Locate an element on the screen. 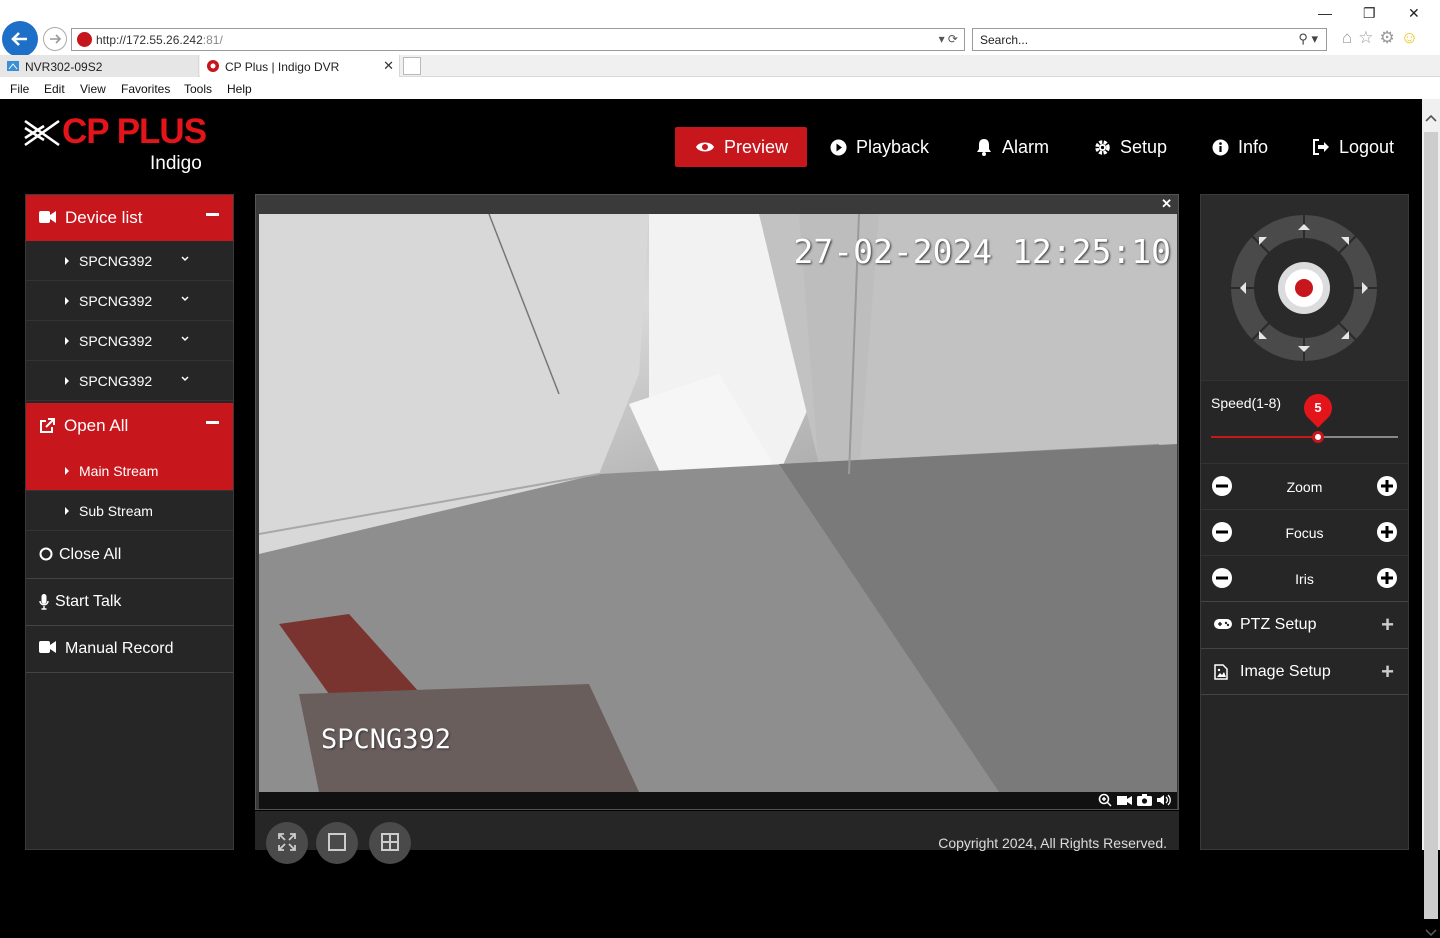 This screenshot has width=1440, height=938. search-icon: ⚲ ▾ is located at coordinates (1308, 39).